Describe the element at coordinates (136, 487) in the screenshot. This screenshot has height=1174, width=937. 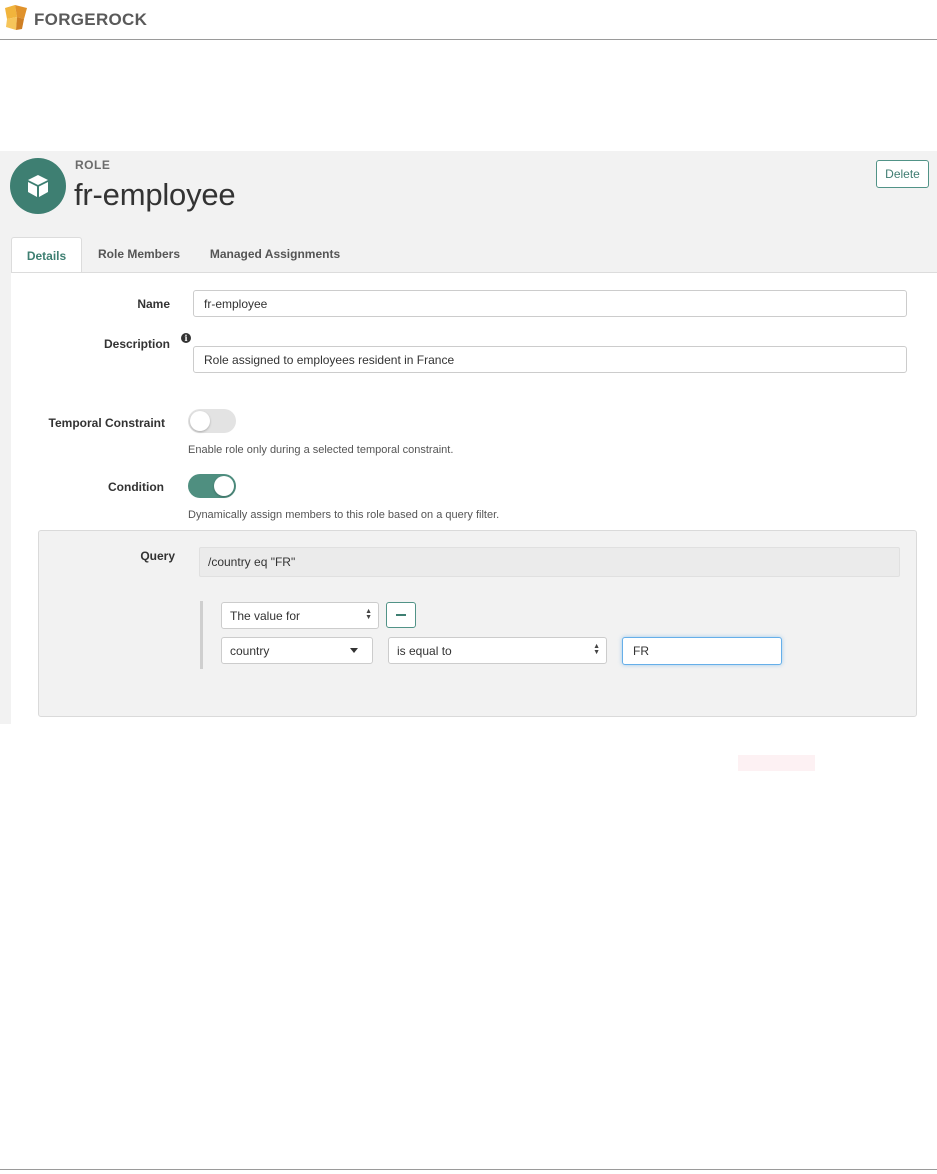
I see `condition-label: Condition` at that location.